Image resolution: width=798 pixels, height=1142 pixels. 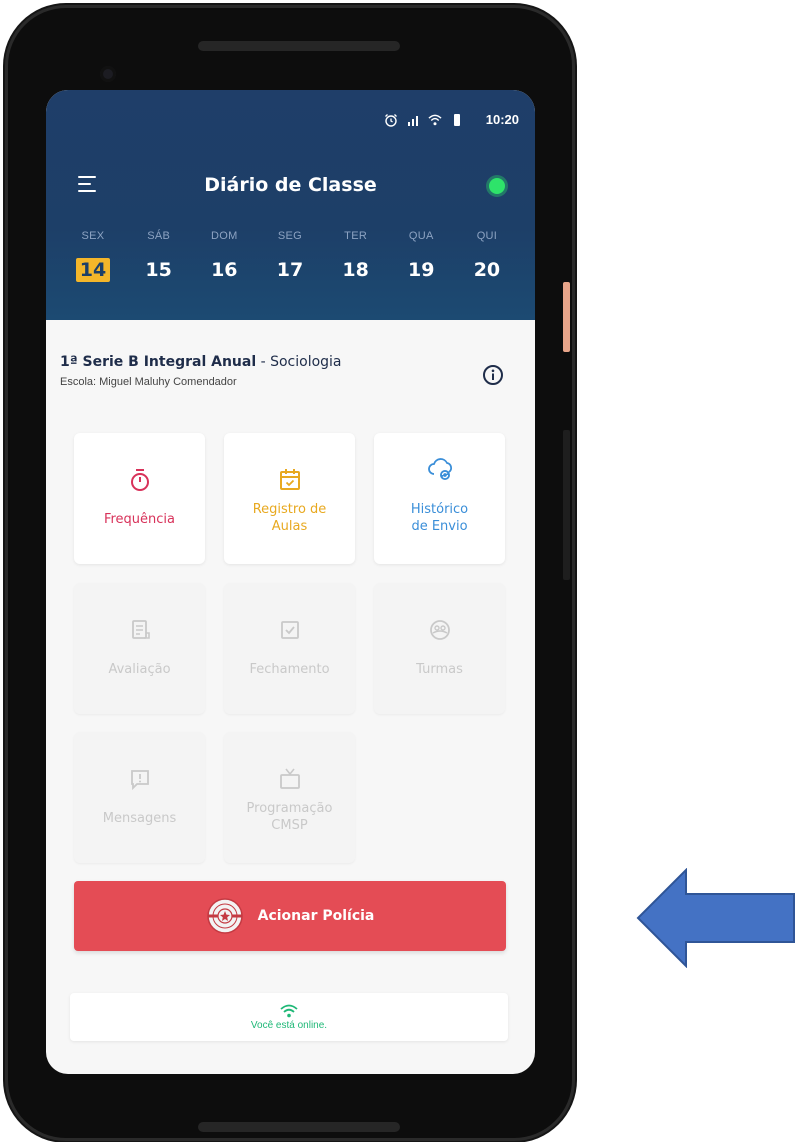 What do you see at coordinates (316, 916) in the screenshot?
I see `call-police-label: Acionar Polícia` at bounding box center [316, 916].